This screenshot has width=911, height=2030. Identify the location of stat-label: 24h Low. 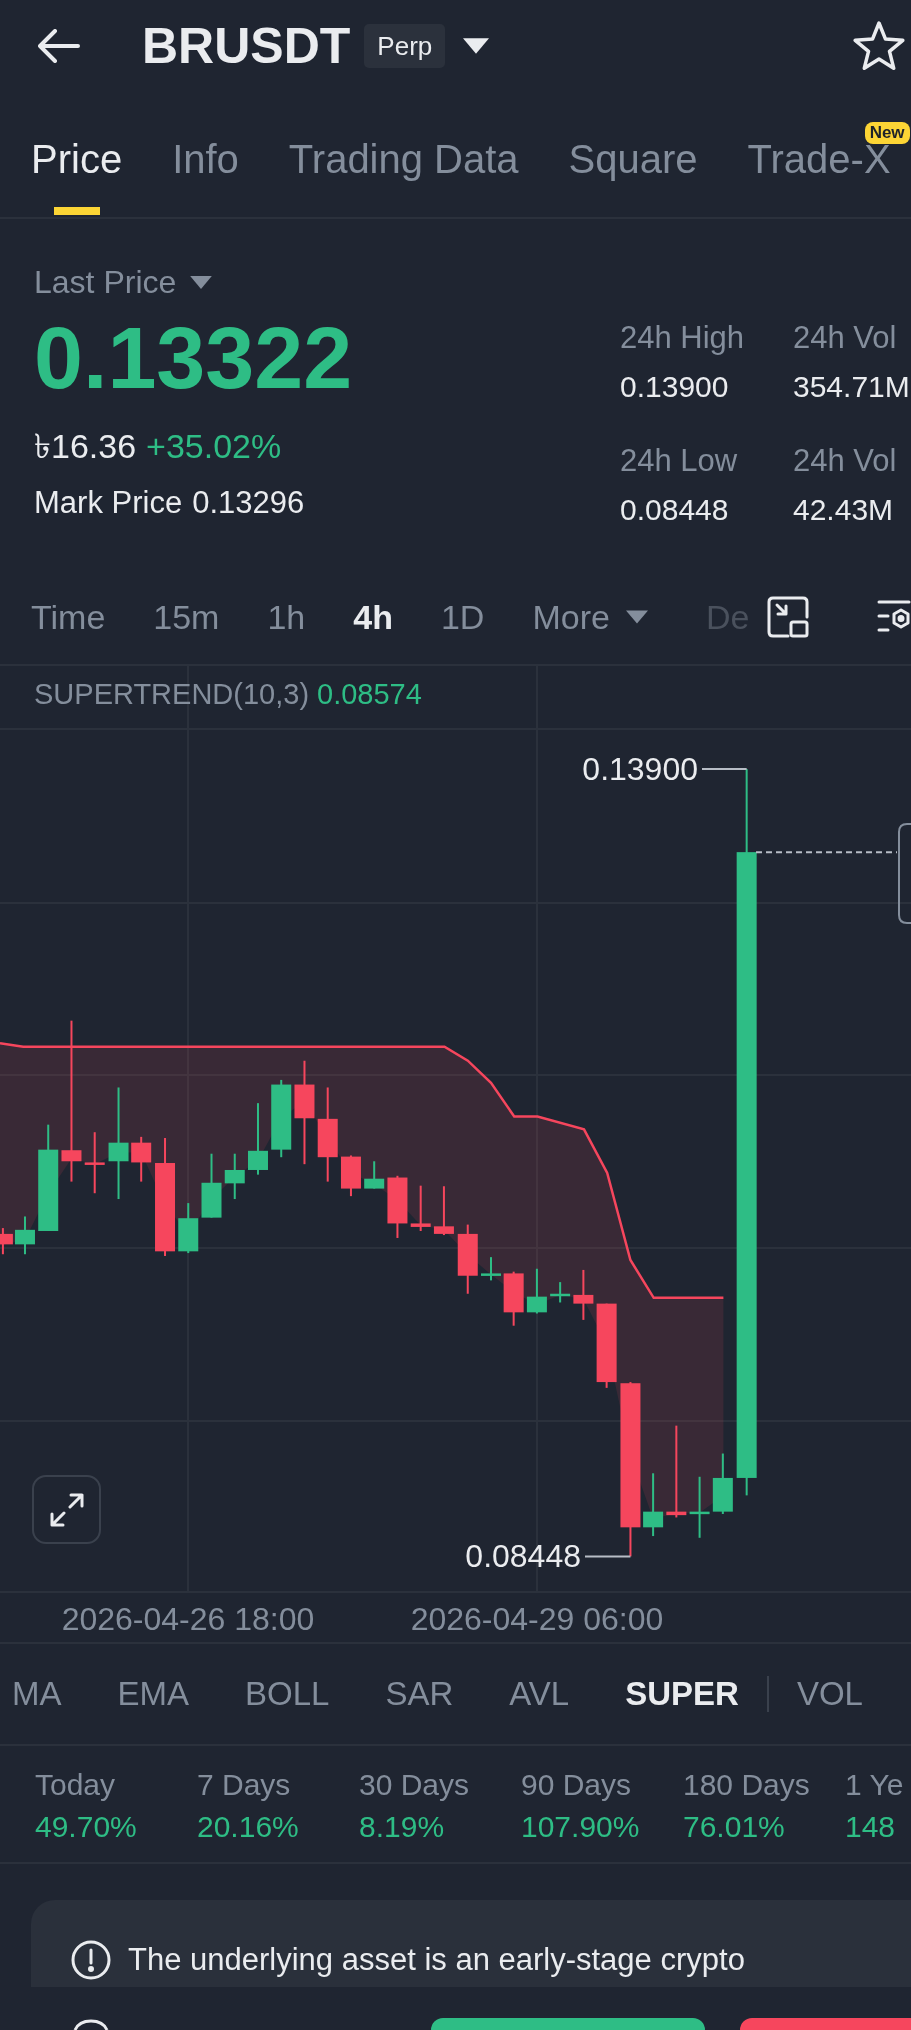
(679, 461).